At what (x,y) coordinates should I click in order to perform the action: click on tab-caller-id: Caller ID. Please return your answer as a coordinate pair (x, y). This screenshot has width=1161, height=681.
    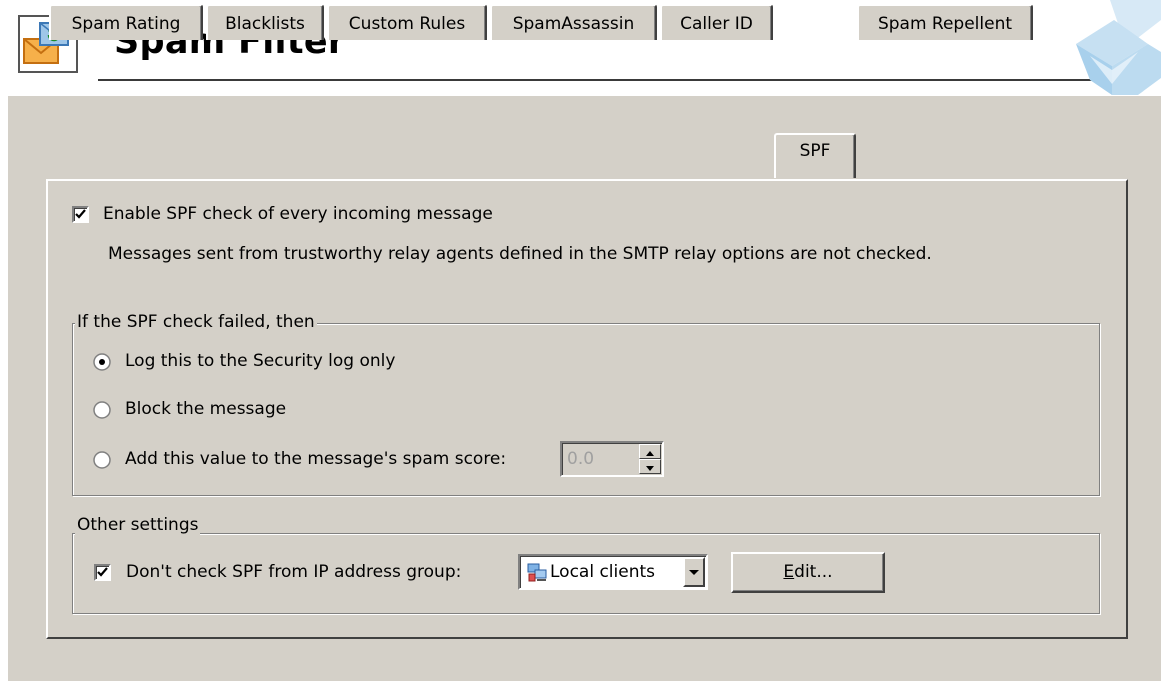
    Looking at the image, I should click on (716, 22).